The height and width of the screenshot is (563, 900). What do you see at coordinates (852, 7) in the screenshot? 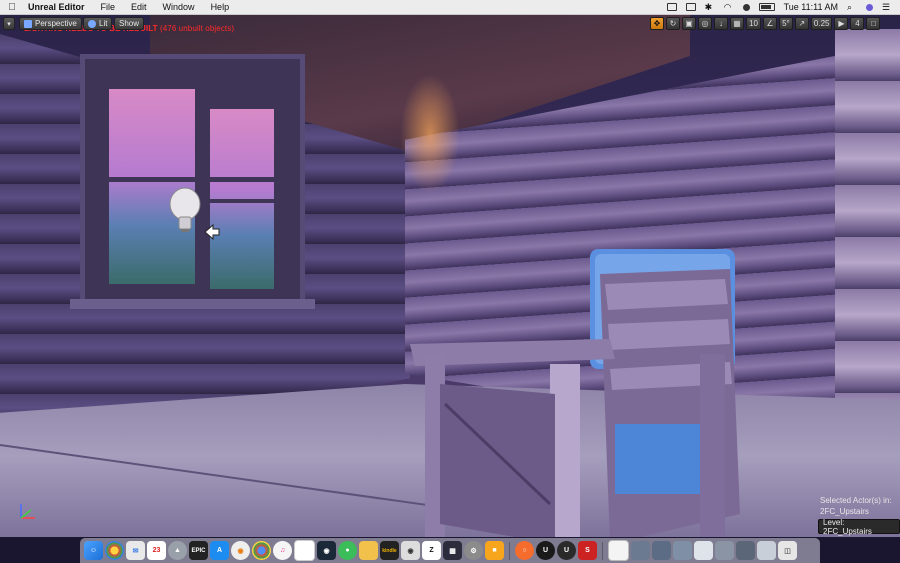
I see `spotlight-icon: ⌕` at bounding box center [852, 7].